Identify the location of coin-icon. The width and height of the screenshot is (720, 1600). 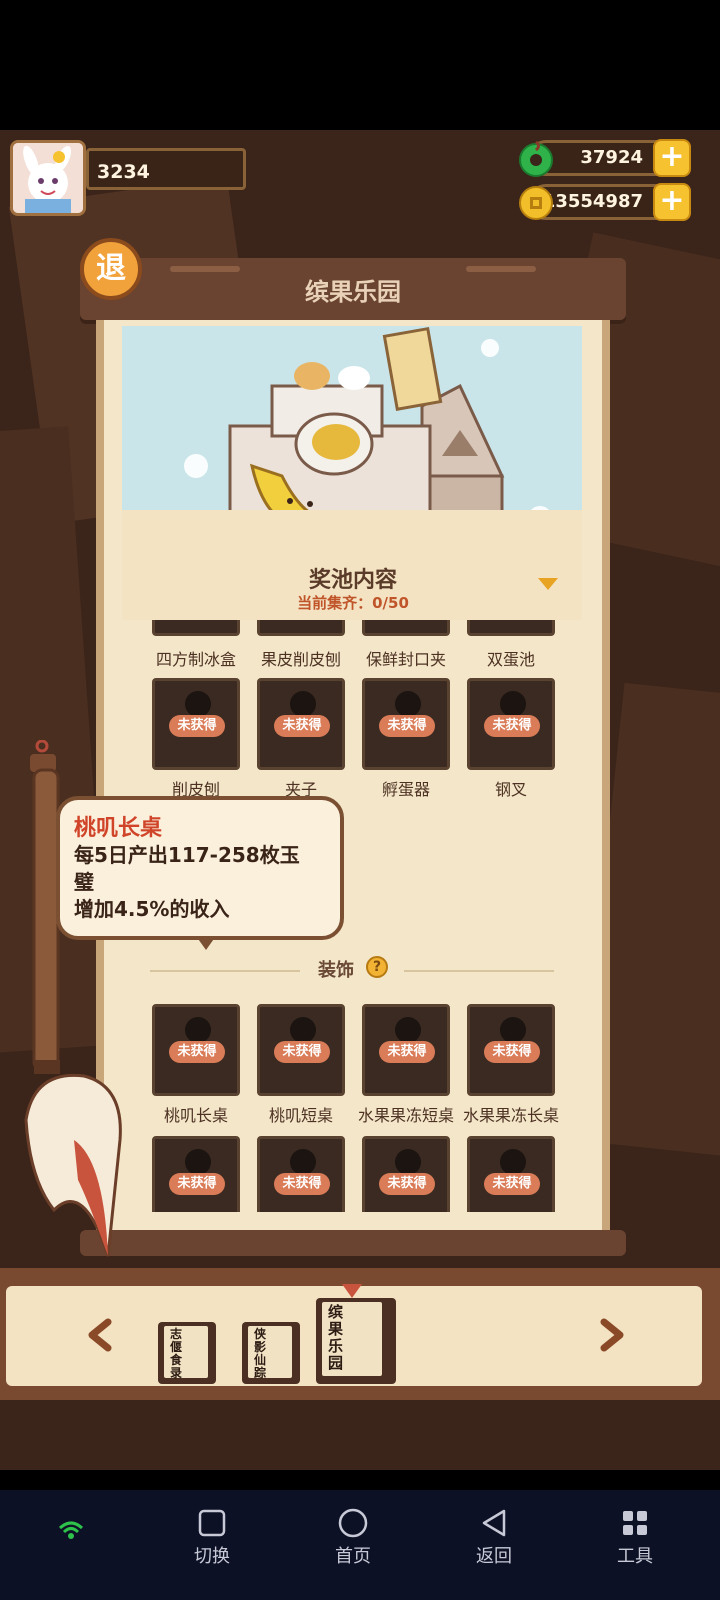
(536, 203).